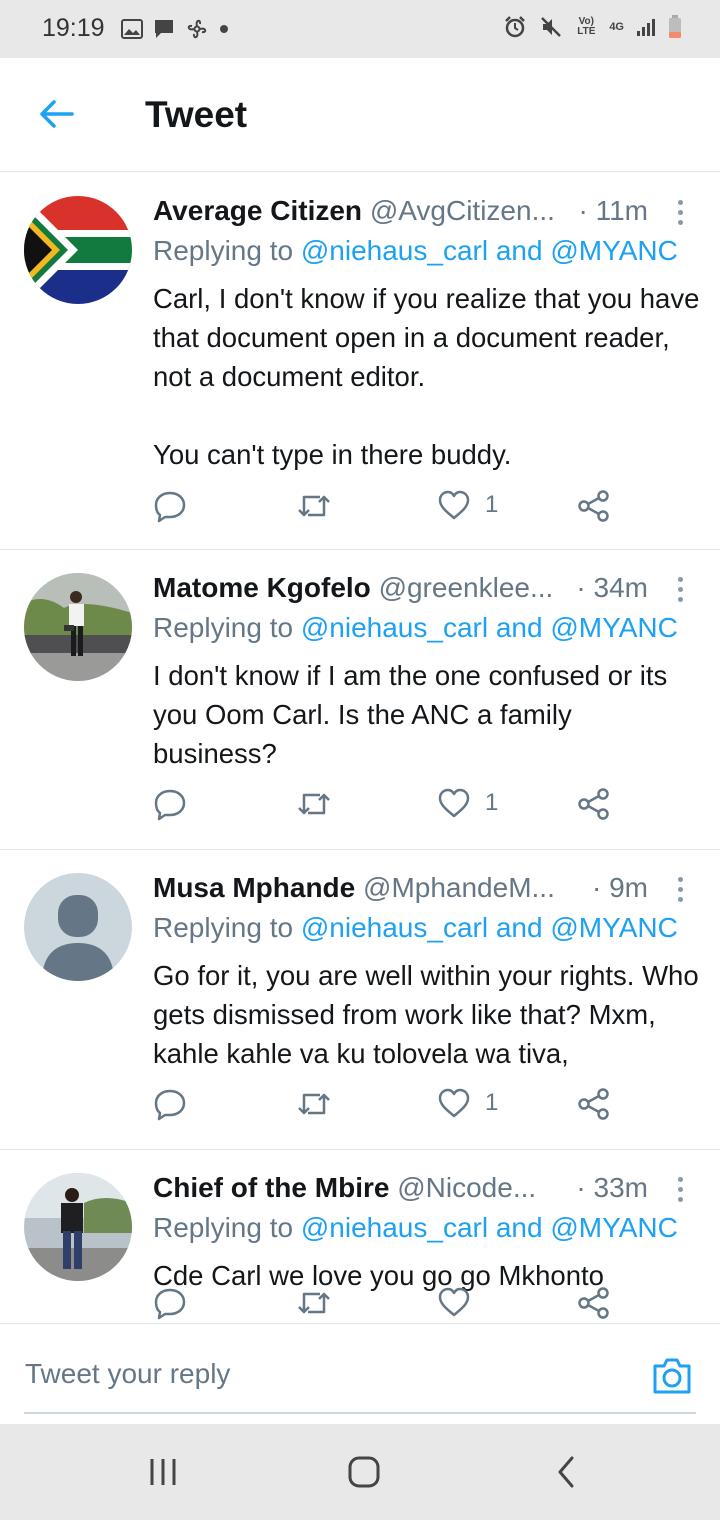 The height and width of the screenshot is (1520, 720). I want to click on tweet-header: Chief of the Mbire @Nicode... · 33m, so click(425, 1189).